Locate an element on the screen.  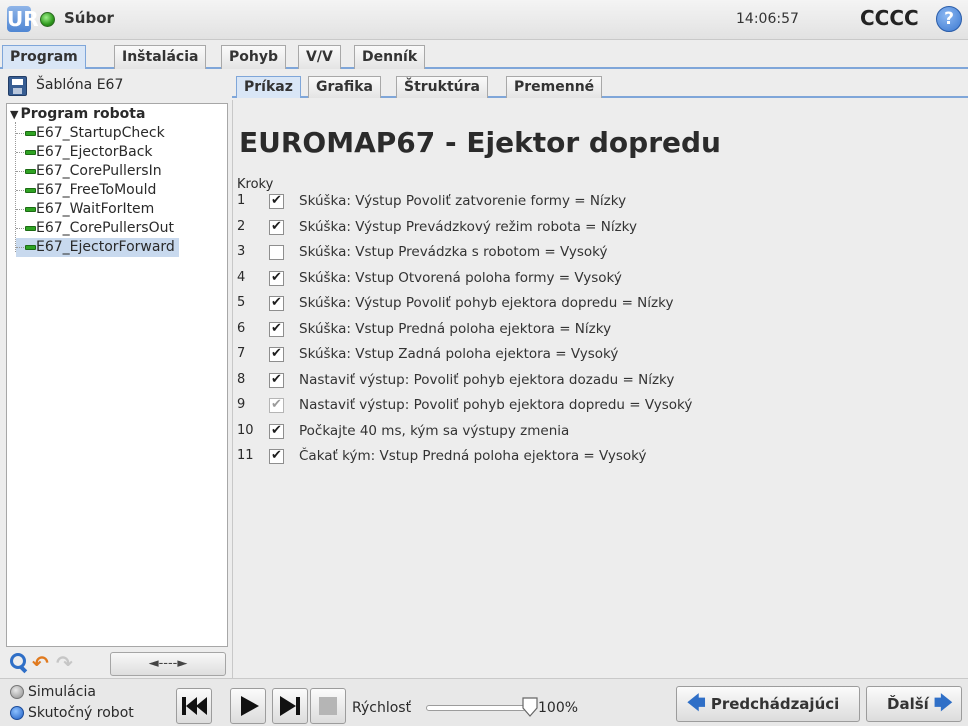
simulation-label: Simulácia is located at coordinates (62, 692).